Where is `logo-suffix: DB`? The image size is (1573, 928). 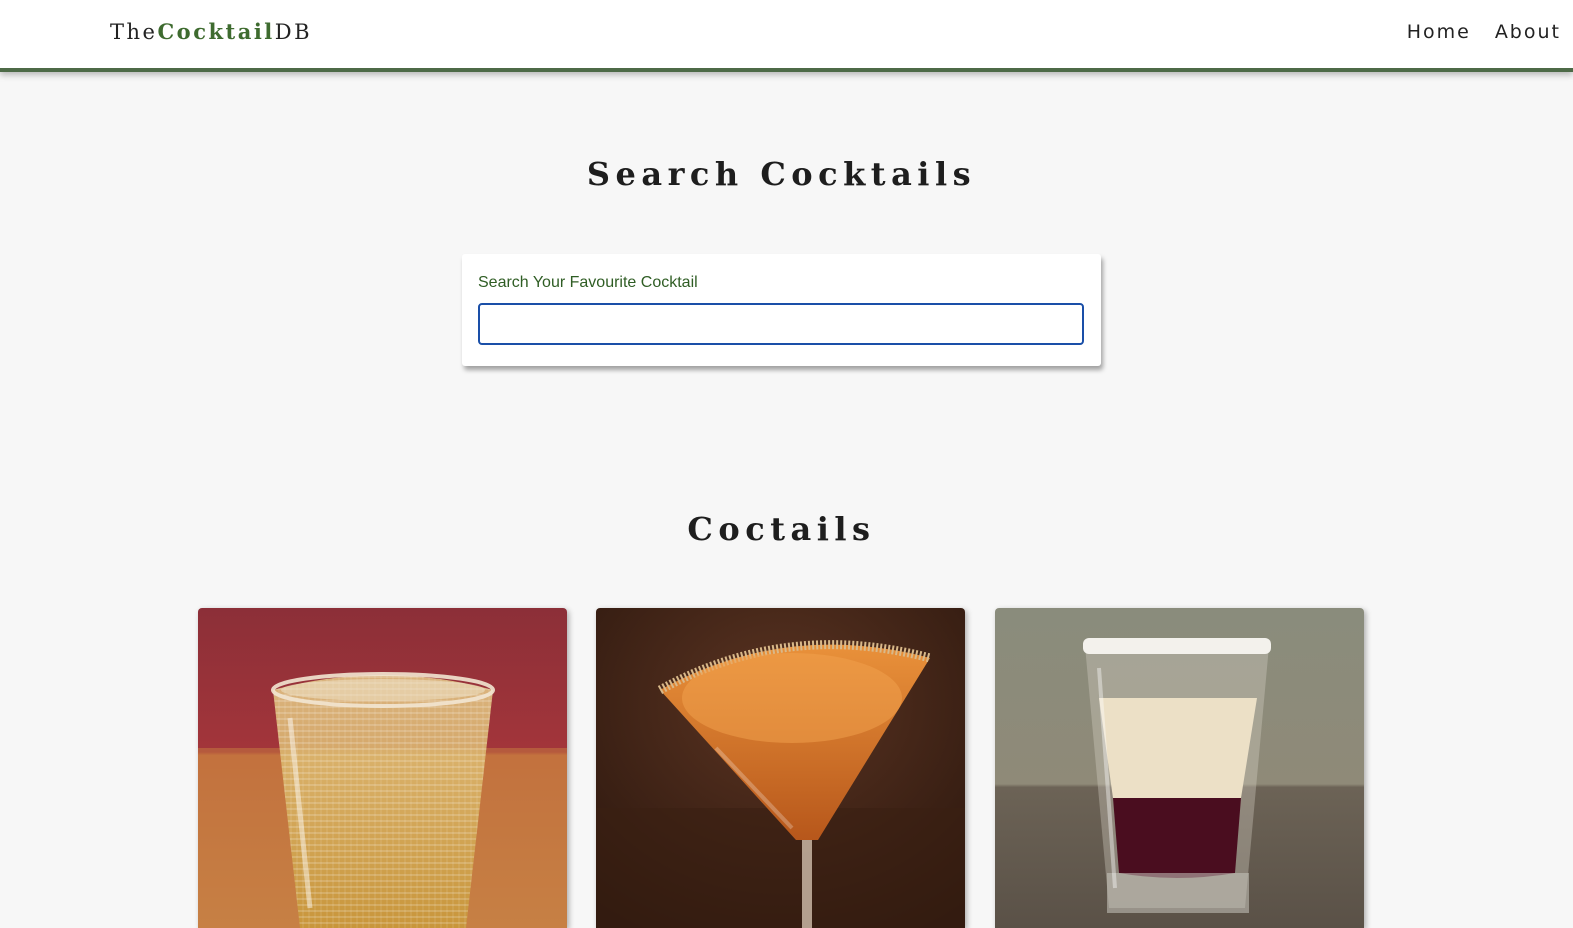 logo-suffix: DB is located at coordinates (293, 32).